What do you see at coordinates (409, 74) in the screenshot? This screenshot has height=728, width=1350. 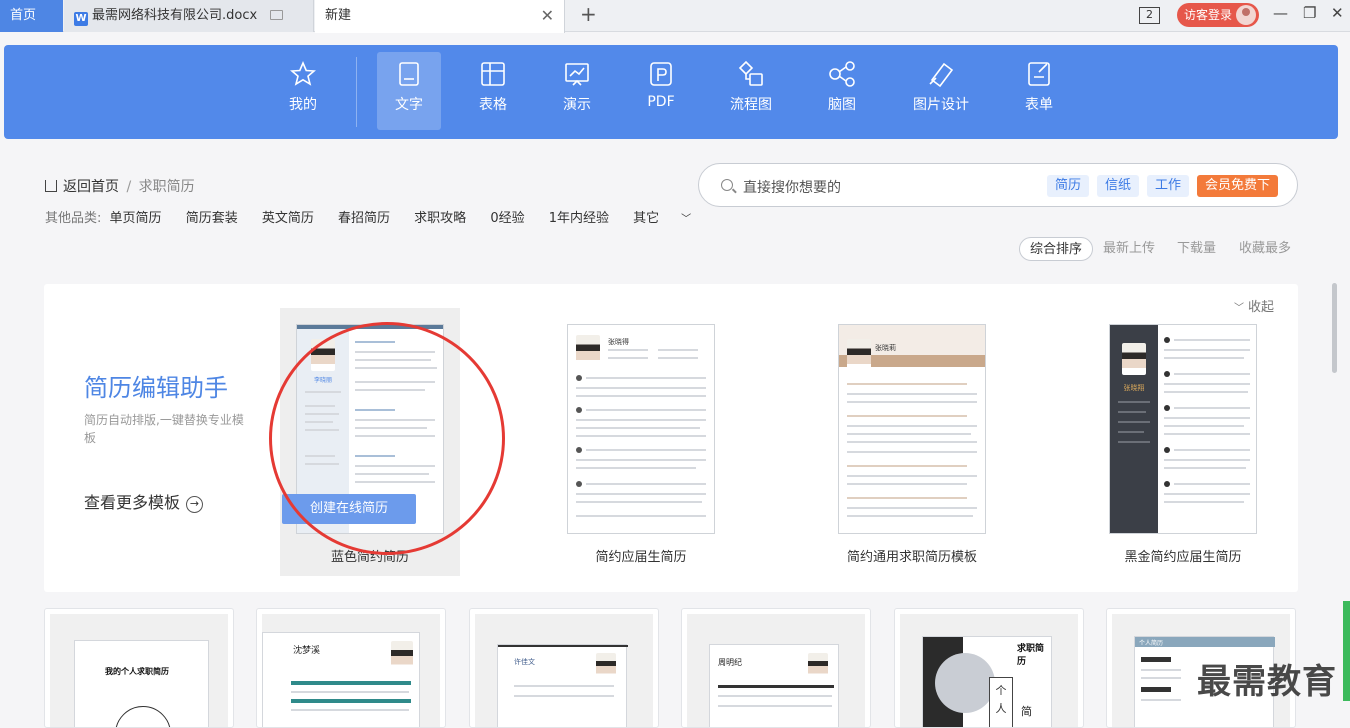 I see `document-icon` at bounding box center [409, 74].